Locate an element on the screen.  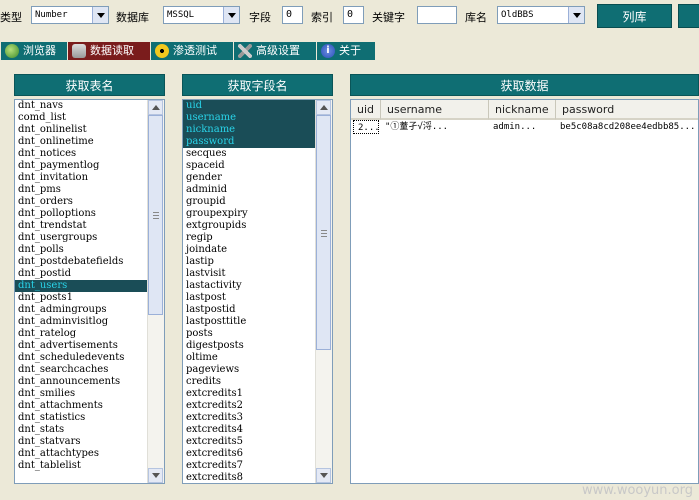
list-item: dnt_smilies is located at coordinates (89, 394).